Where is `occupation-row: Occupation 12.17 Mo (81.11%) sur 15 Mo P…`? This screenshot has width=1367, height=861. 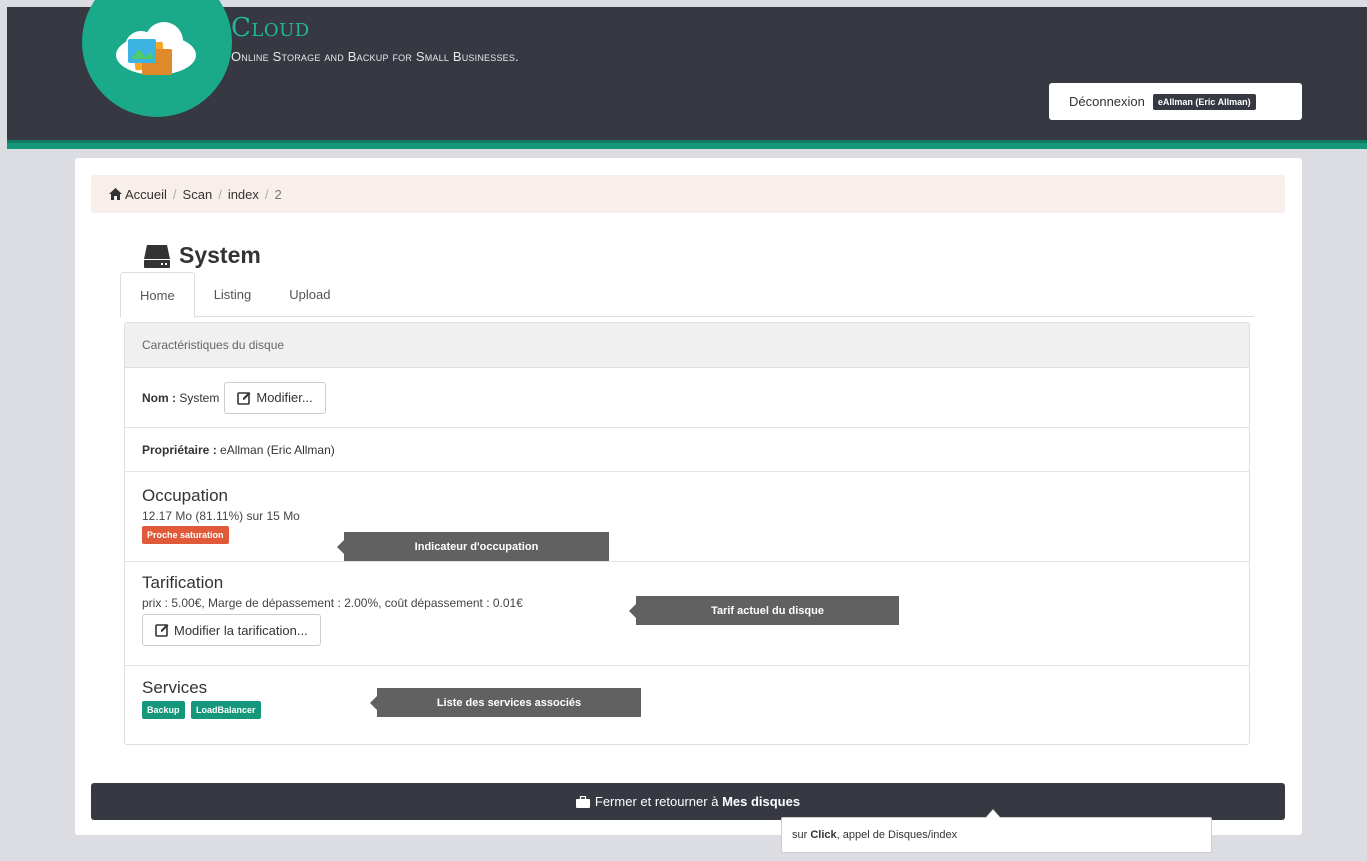 occupation-row: Occupation 12.17 Mo (81.11%) sur 15 Mo P… is located at coordinates (687, 517).